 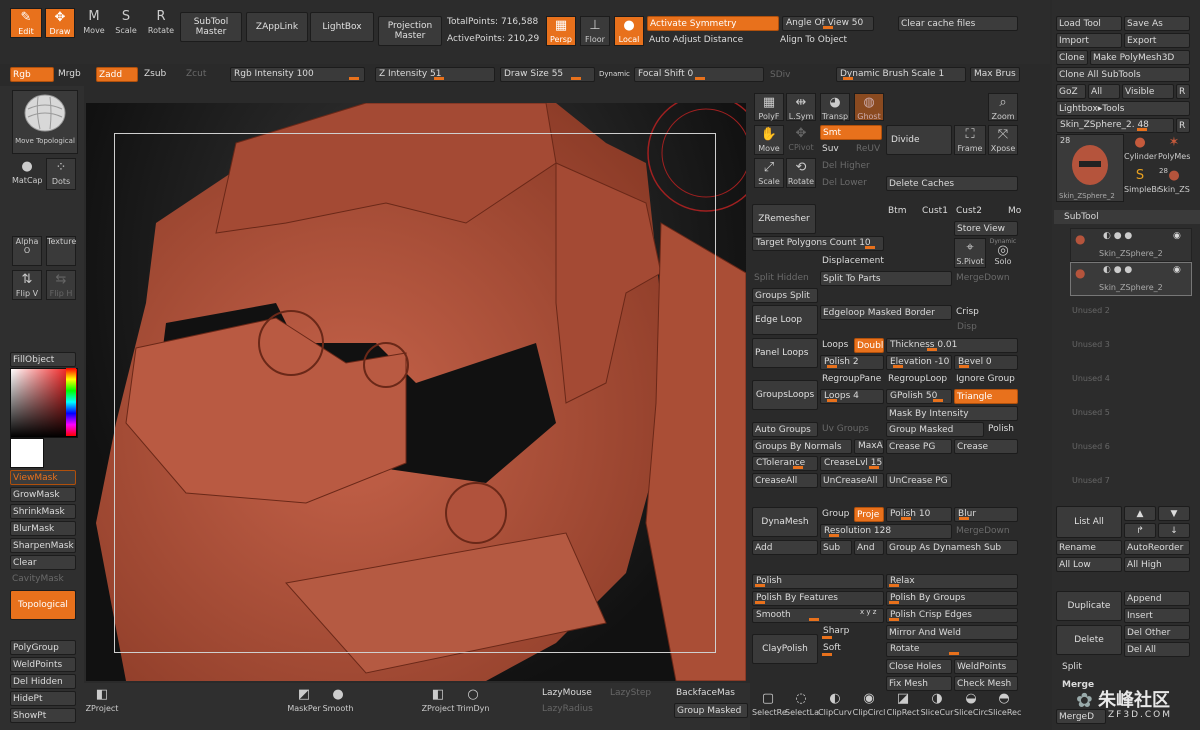 What do you see at coordinates (902, 211) in the screenshot?
I see `btm-button: Btm` at bounding box center [902, 211].